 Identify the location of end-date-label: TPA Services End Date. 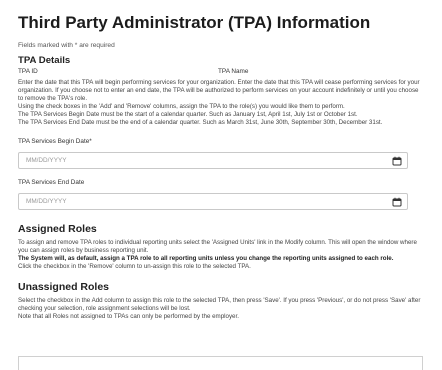
(51, 182).